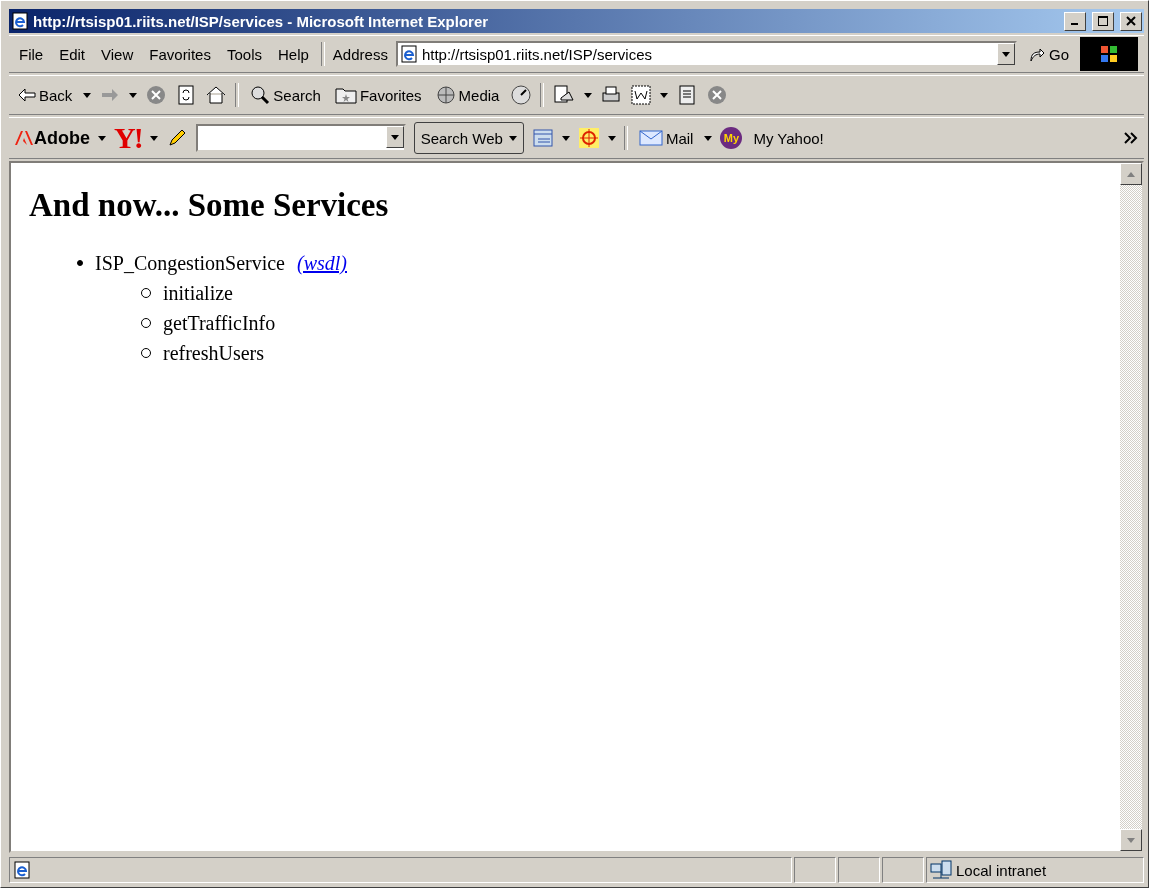  What do you see at coordinates (1109, 54) in the screenshot?
I see `windows-logo` at bounding box center [1109, 54].